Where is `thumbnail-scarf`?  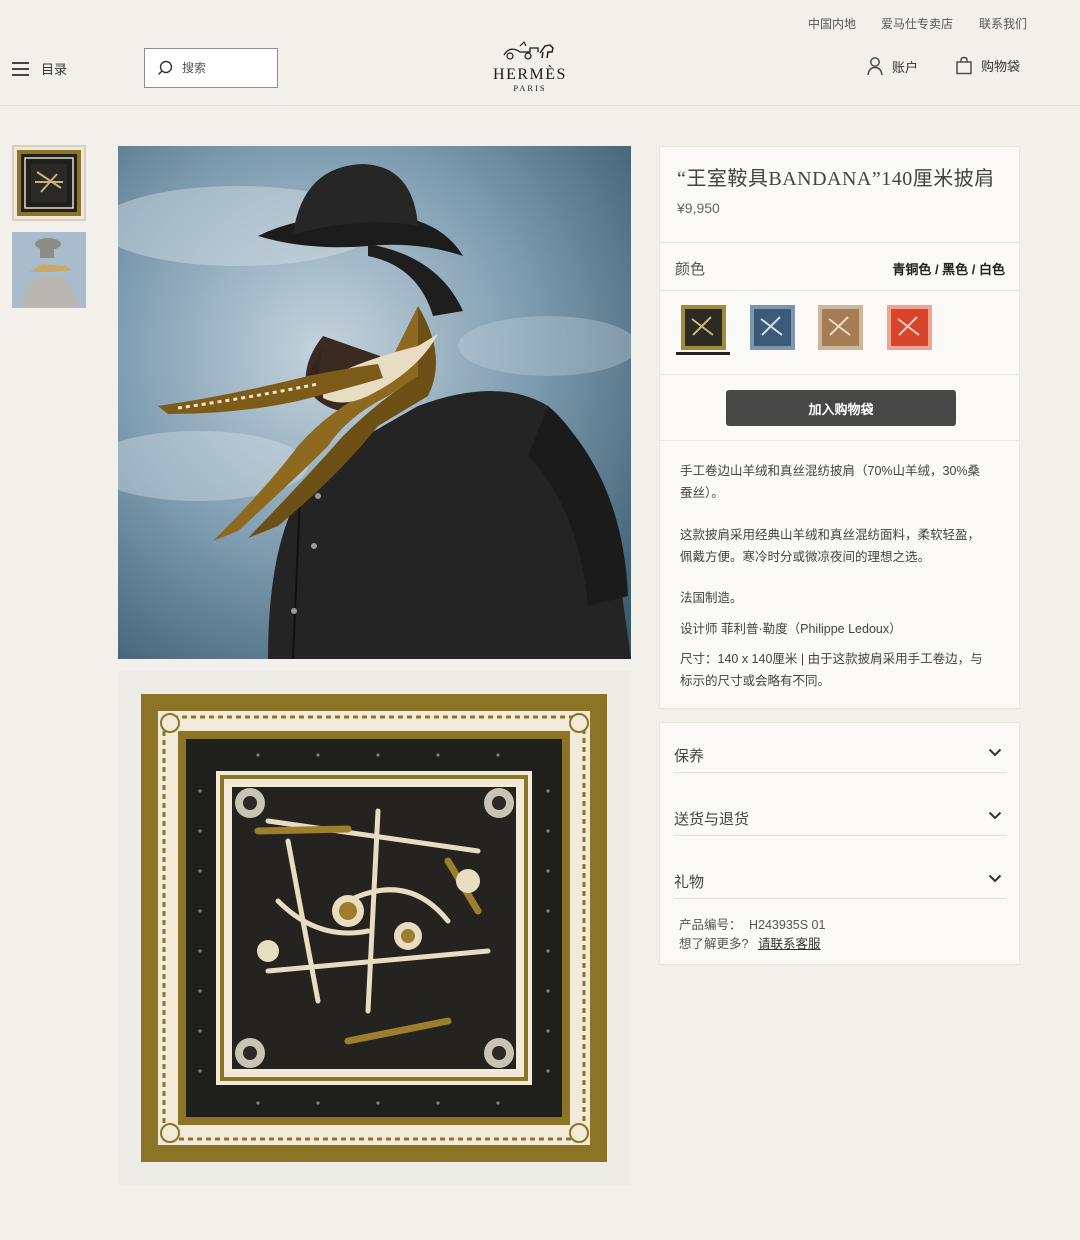
thumbnail-scarf is located at coordinates (49, 183).